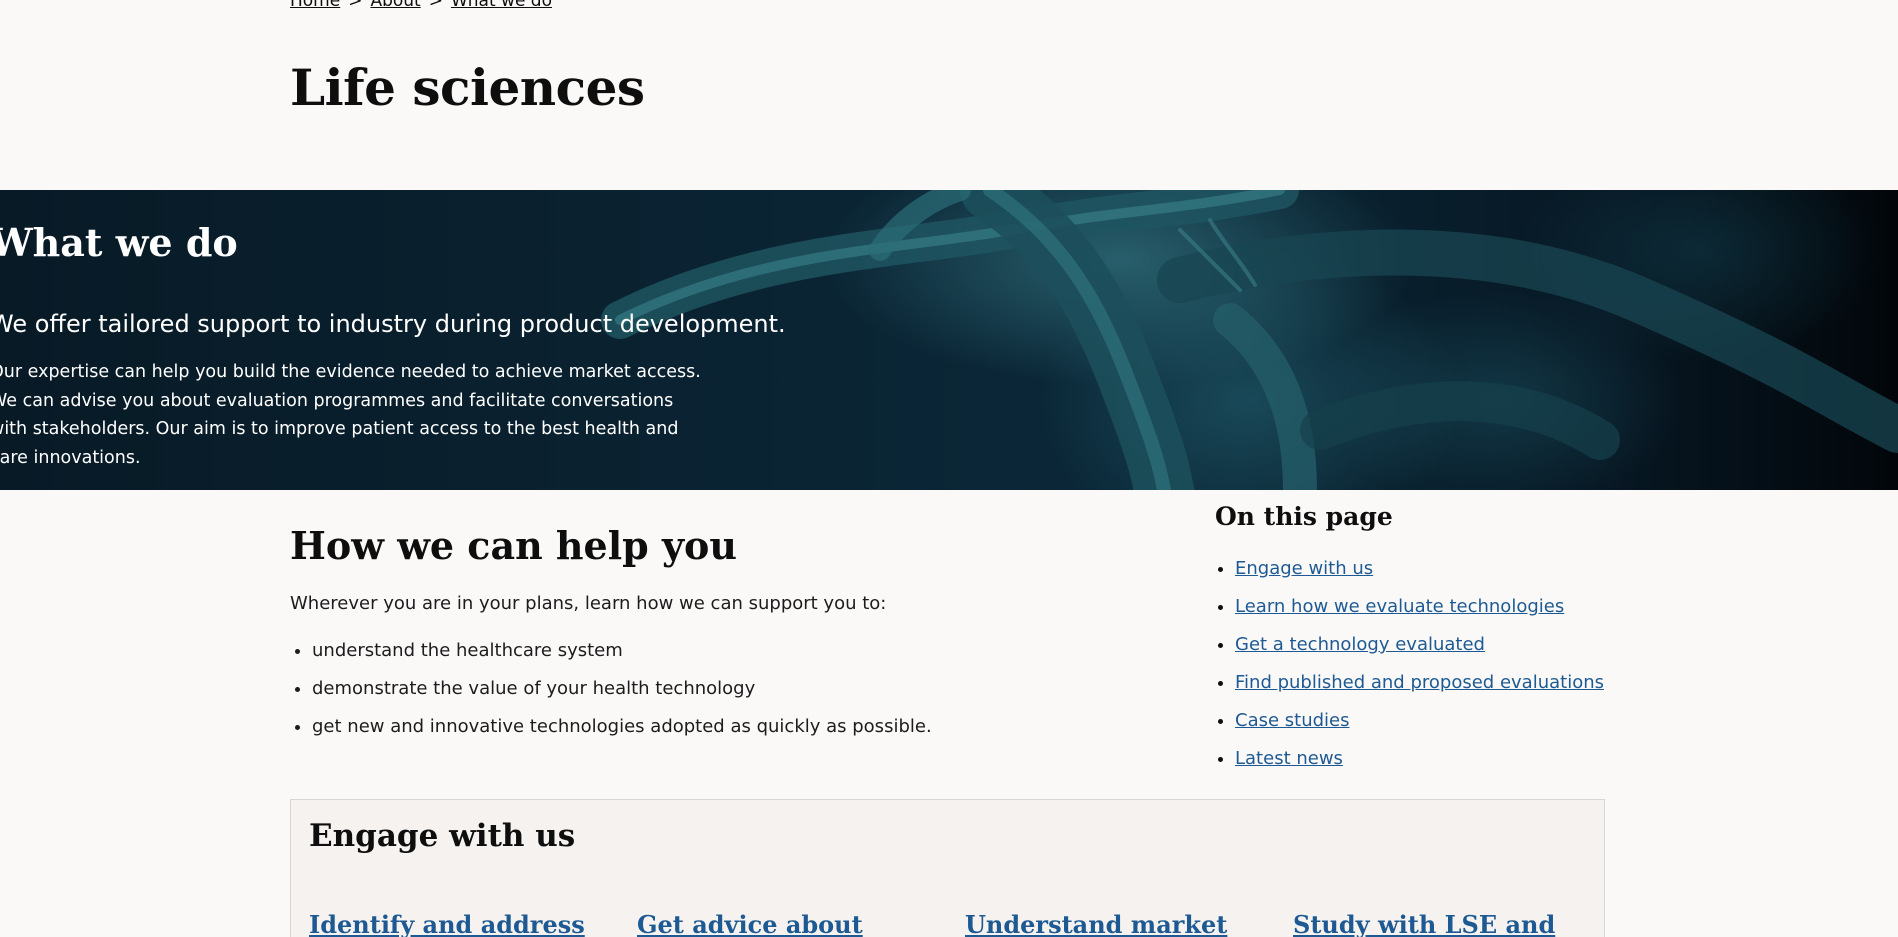  Describe the element at coordinates (447, 923) in the screenshot. I see `engage-card-link: Identify and address` at that location.